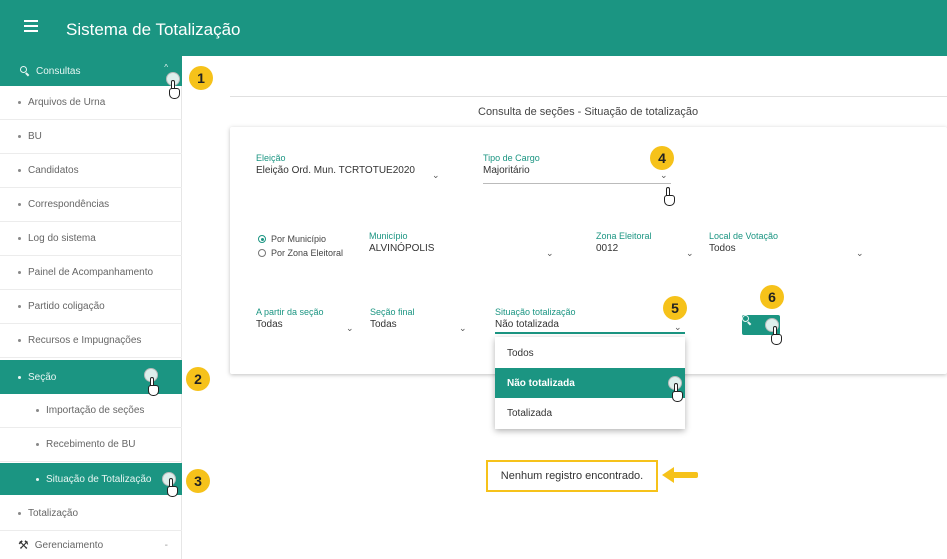 This screenshot has width=947, height=559. What do you see at coordinates (624, 242) in the screenshot?
I see `zona-eleitoral-select: Zona Eleitoral 0012` at bounding box center [624, 242].